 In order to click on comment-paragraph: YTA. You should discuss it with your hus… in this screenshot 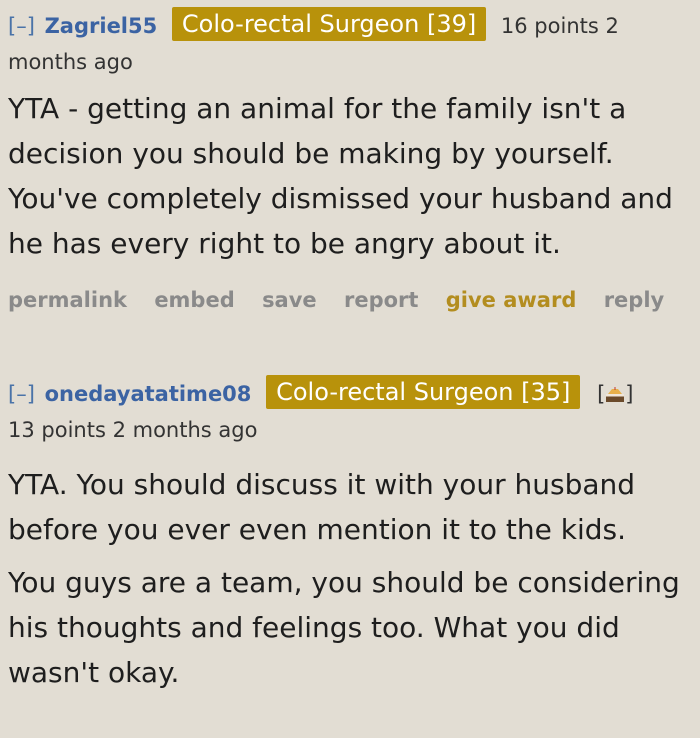, I will do `click(322, 507)`.